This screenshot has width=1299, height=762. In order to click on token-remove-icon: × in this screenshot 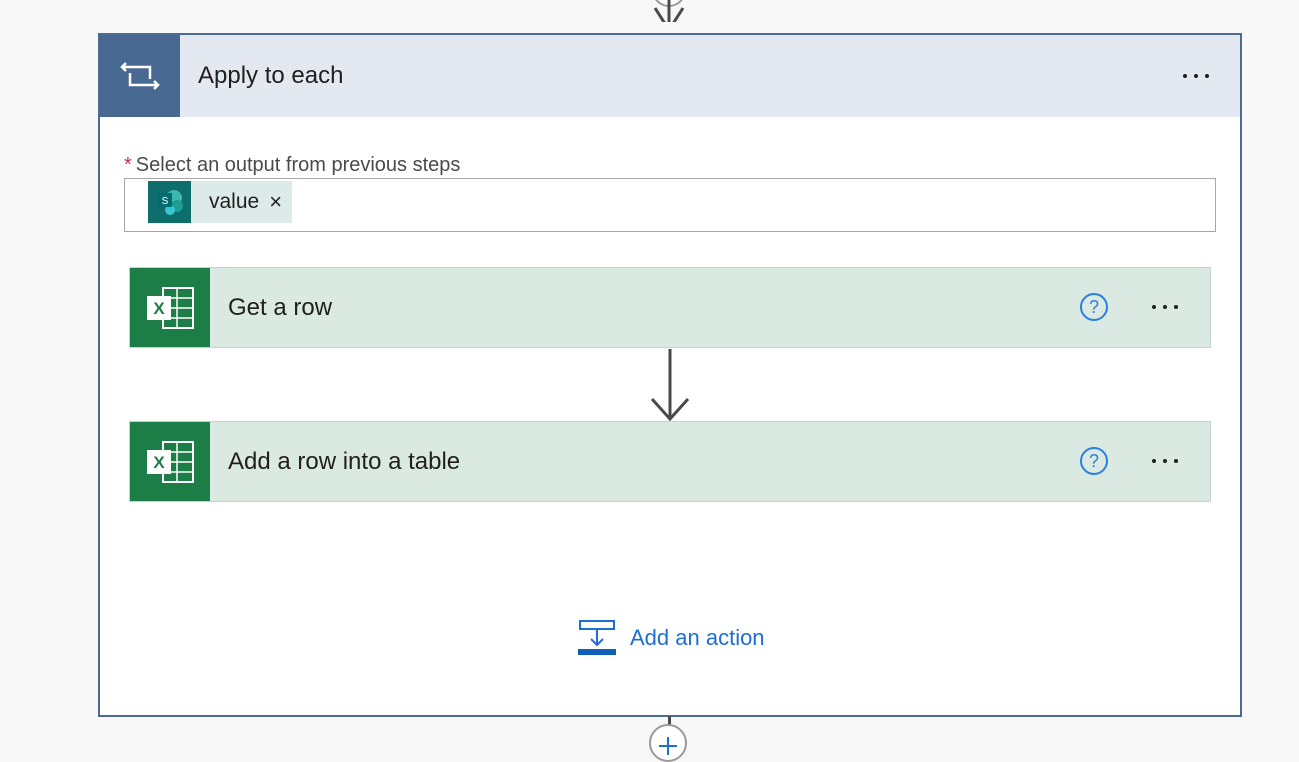, I will do `click(280, 202)`.